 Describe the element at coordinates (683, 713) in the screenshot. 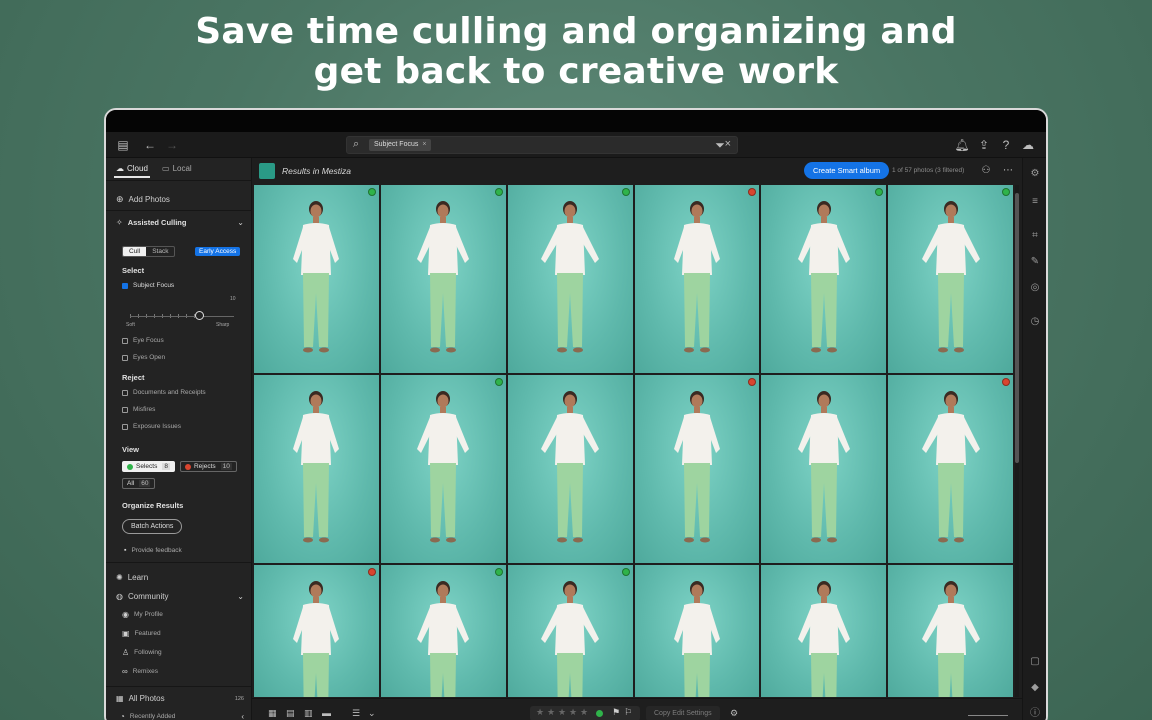

I see `copy-edit-settings-button: Copy Edit Settings` at that location.